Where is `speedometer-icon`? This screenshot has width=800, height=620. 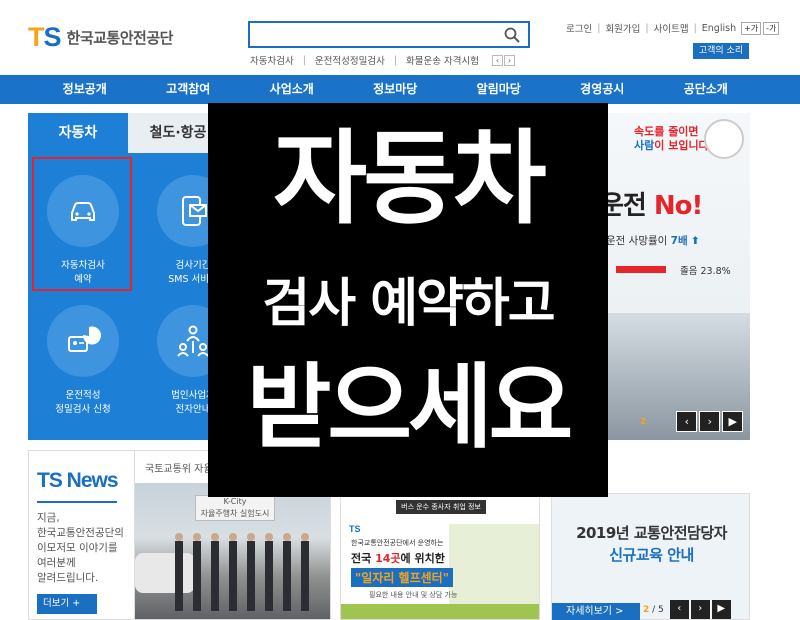 speedometer-icon is located at coordinates (724, 139).